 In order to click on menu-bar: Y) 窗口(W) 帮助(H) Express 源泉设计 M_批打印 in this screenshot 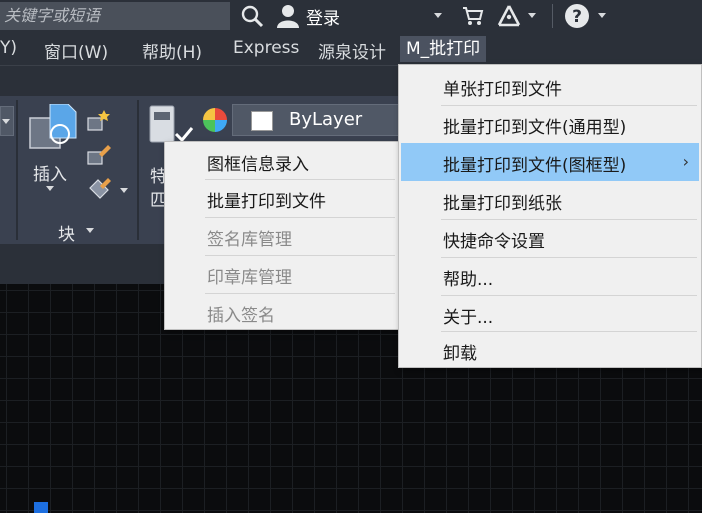, I will do `click(351, 49)`.